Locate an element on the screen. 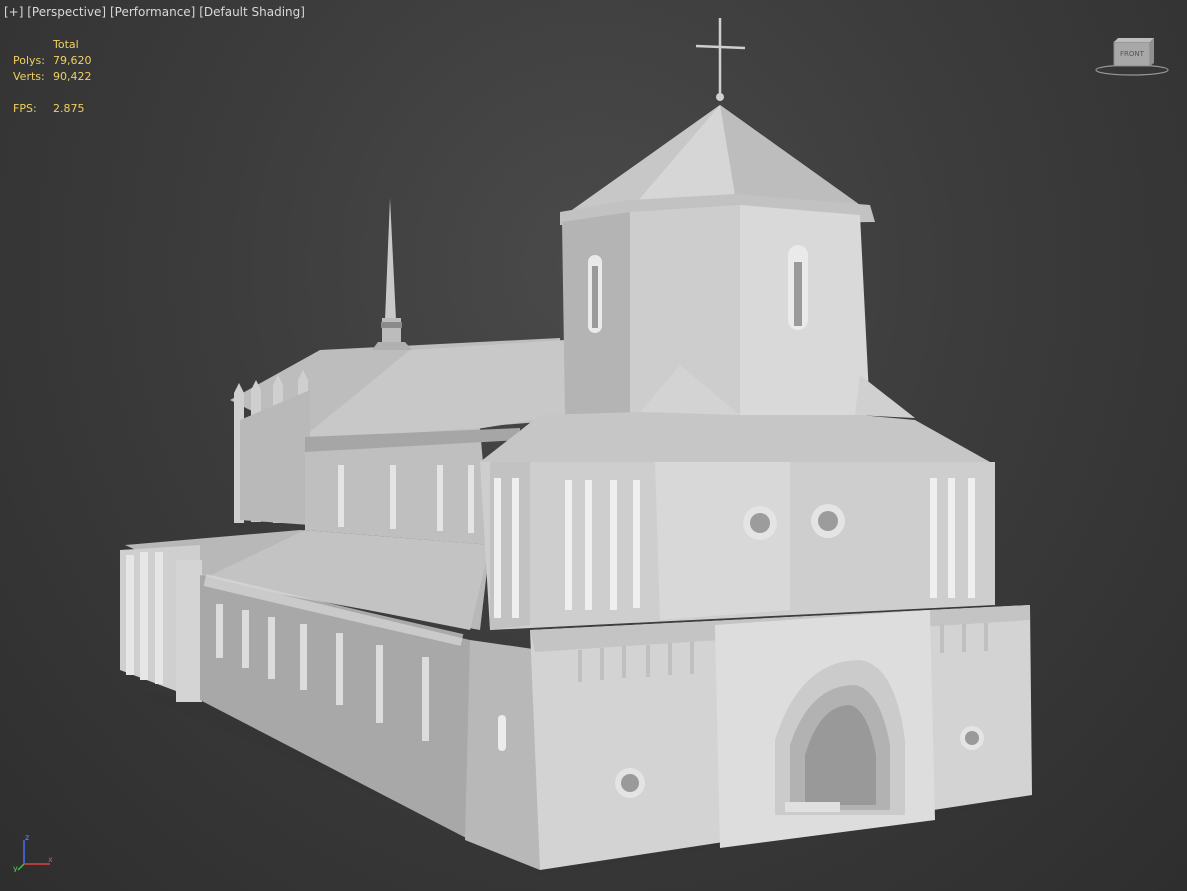  axis-gizmo: z x y is located at coordinates (33, 852).